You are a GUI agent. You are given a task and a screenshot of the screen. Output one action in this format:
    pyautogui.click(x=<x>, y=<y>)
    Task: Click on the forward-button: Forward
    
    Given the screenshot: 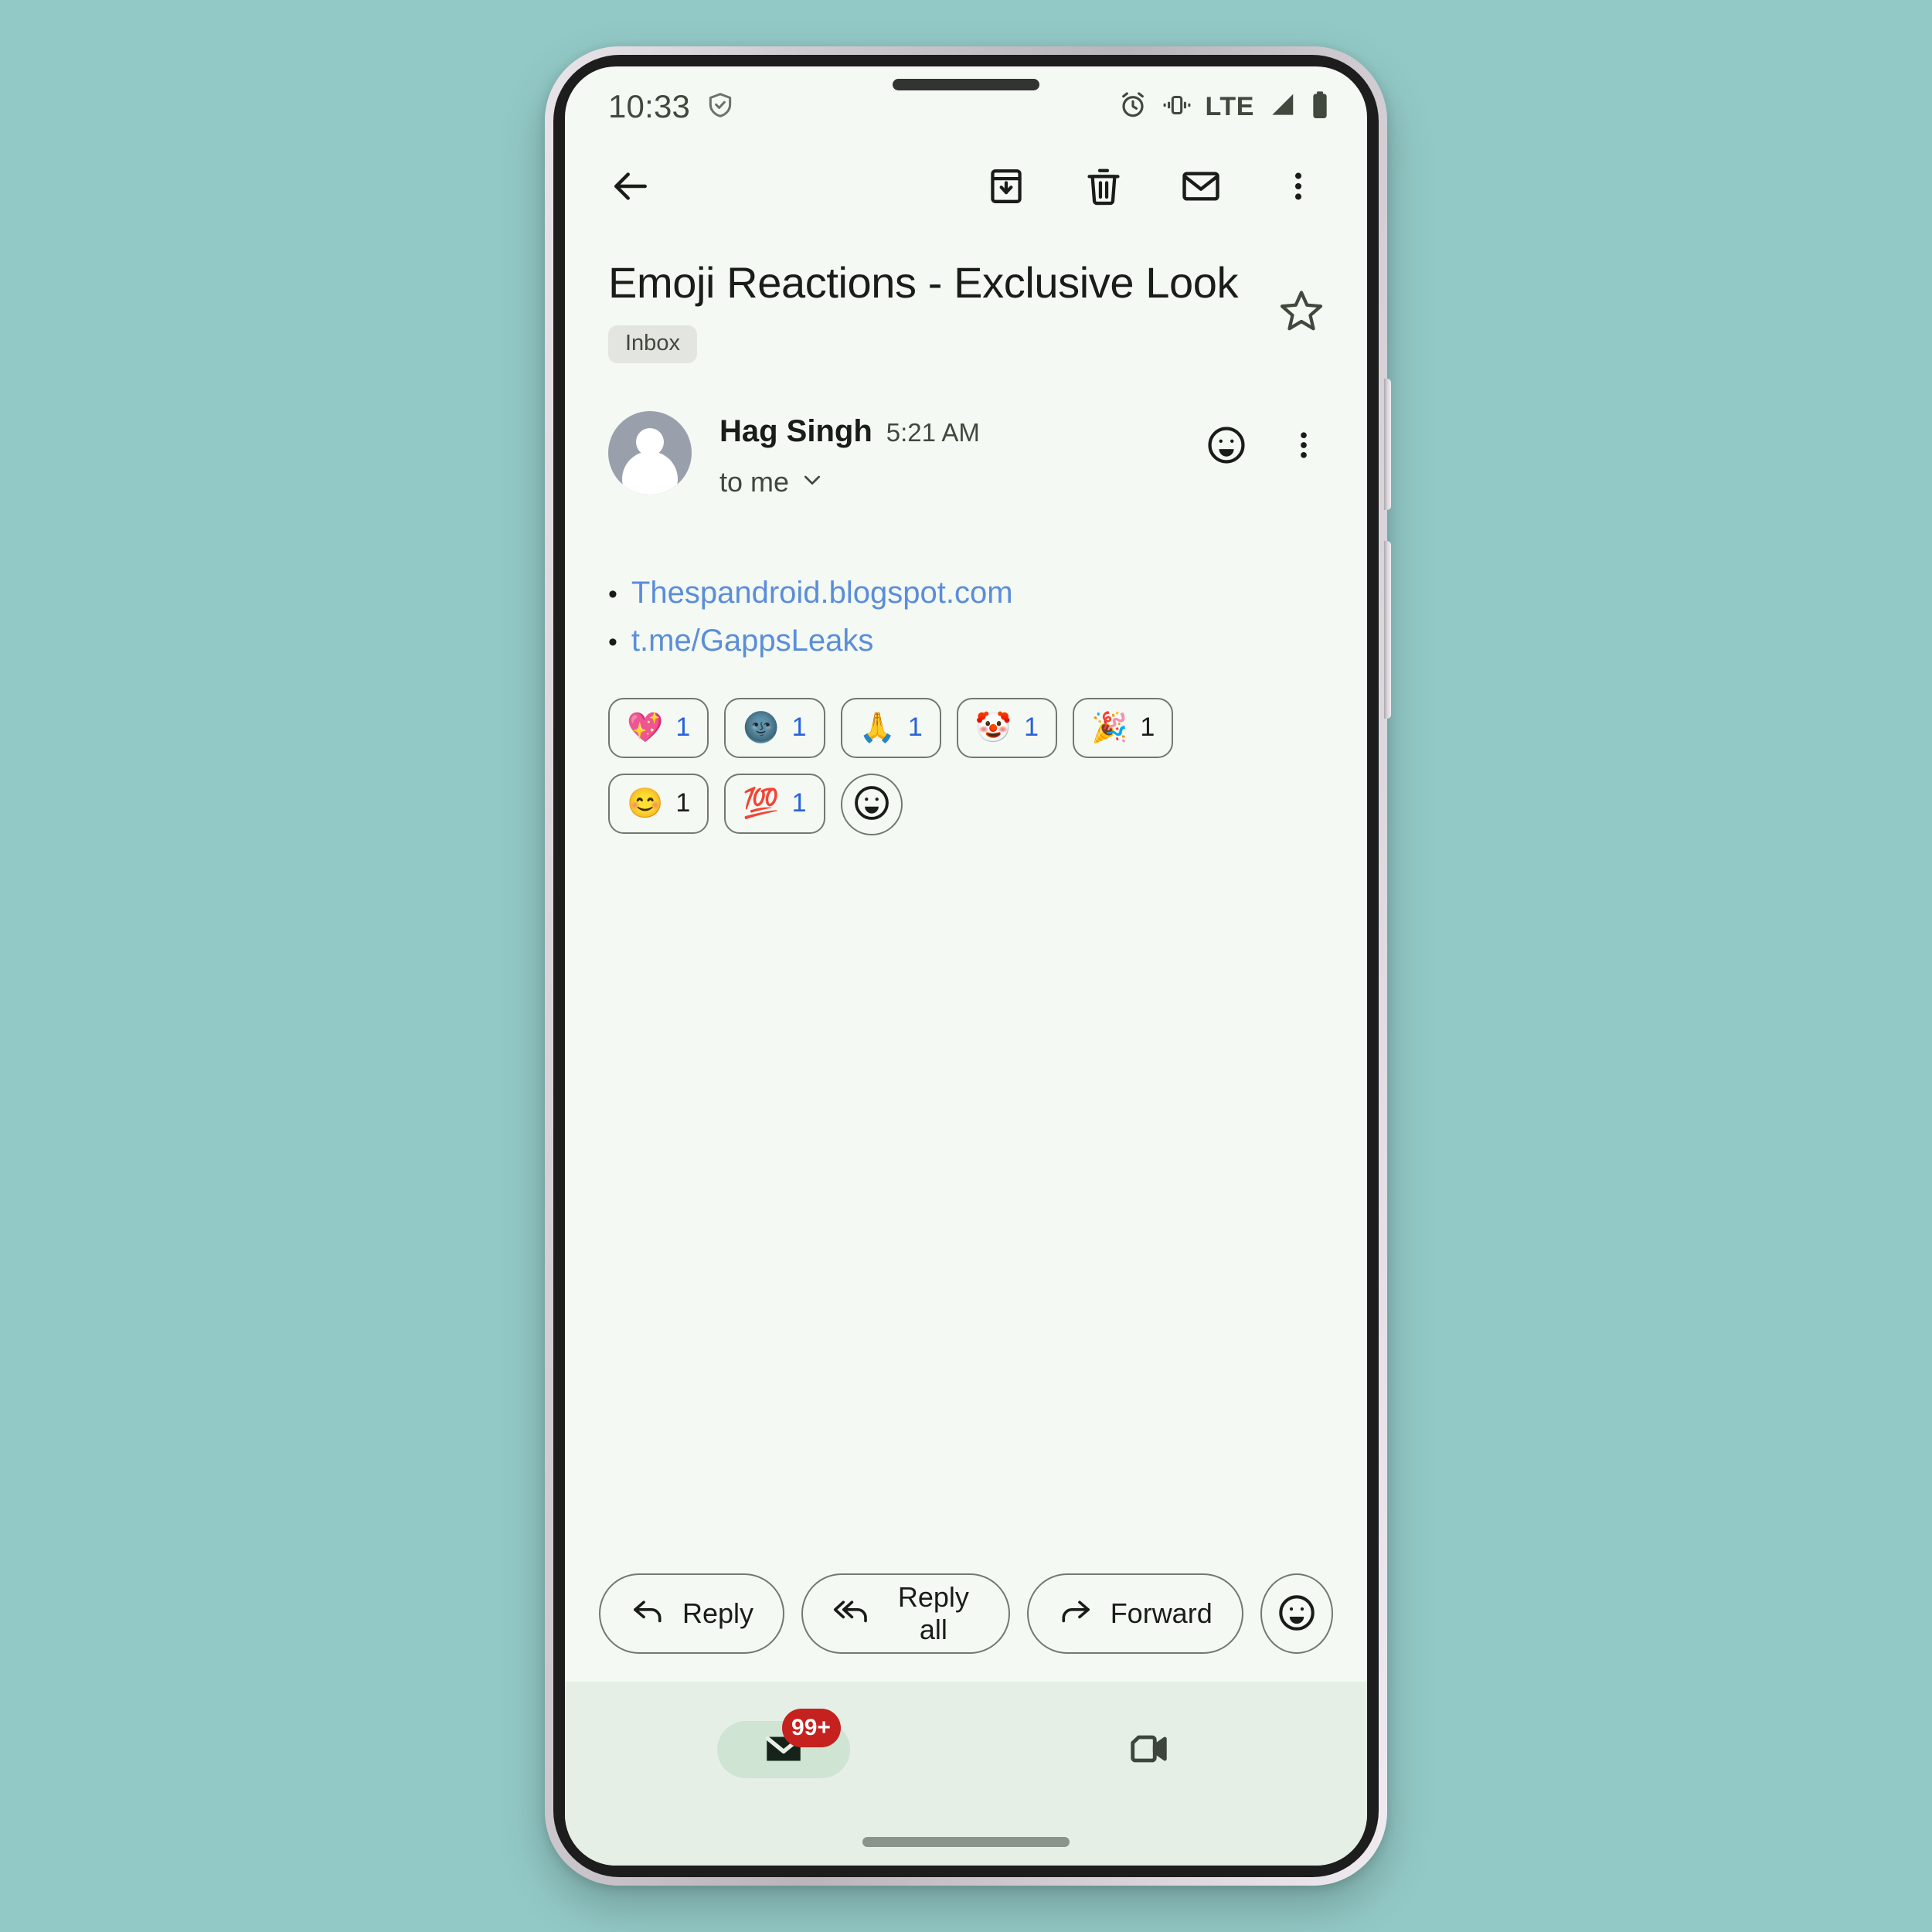 What is the action you would take?
    pyautogui.click(x=1134, y=1614)
    